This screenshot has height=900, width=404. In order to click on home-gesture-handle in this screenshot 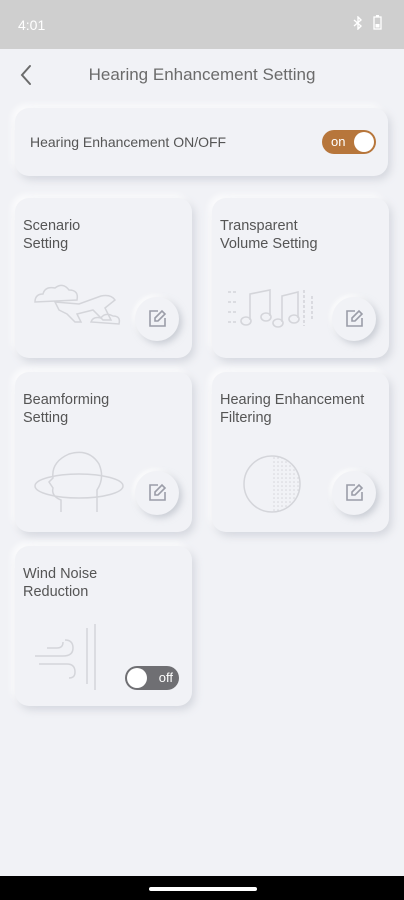, I will do `click(203, 889)`.